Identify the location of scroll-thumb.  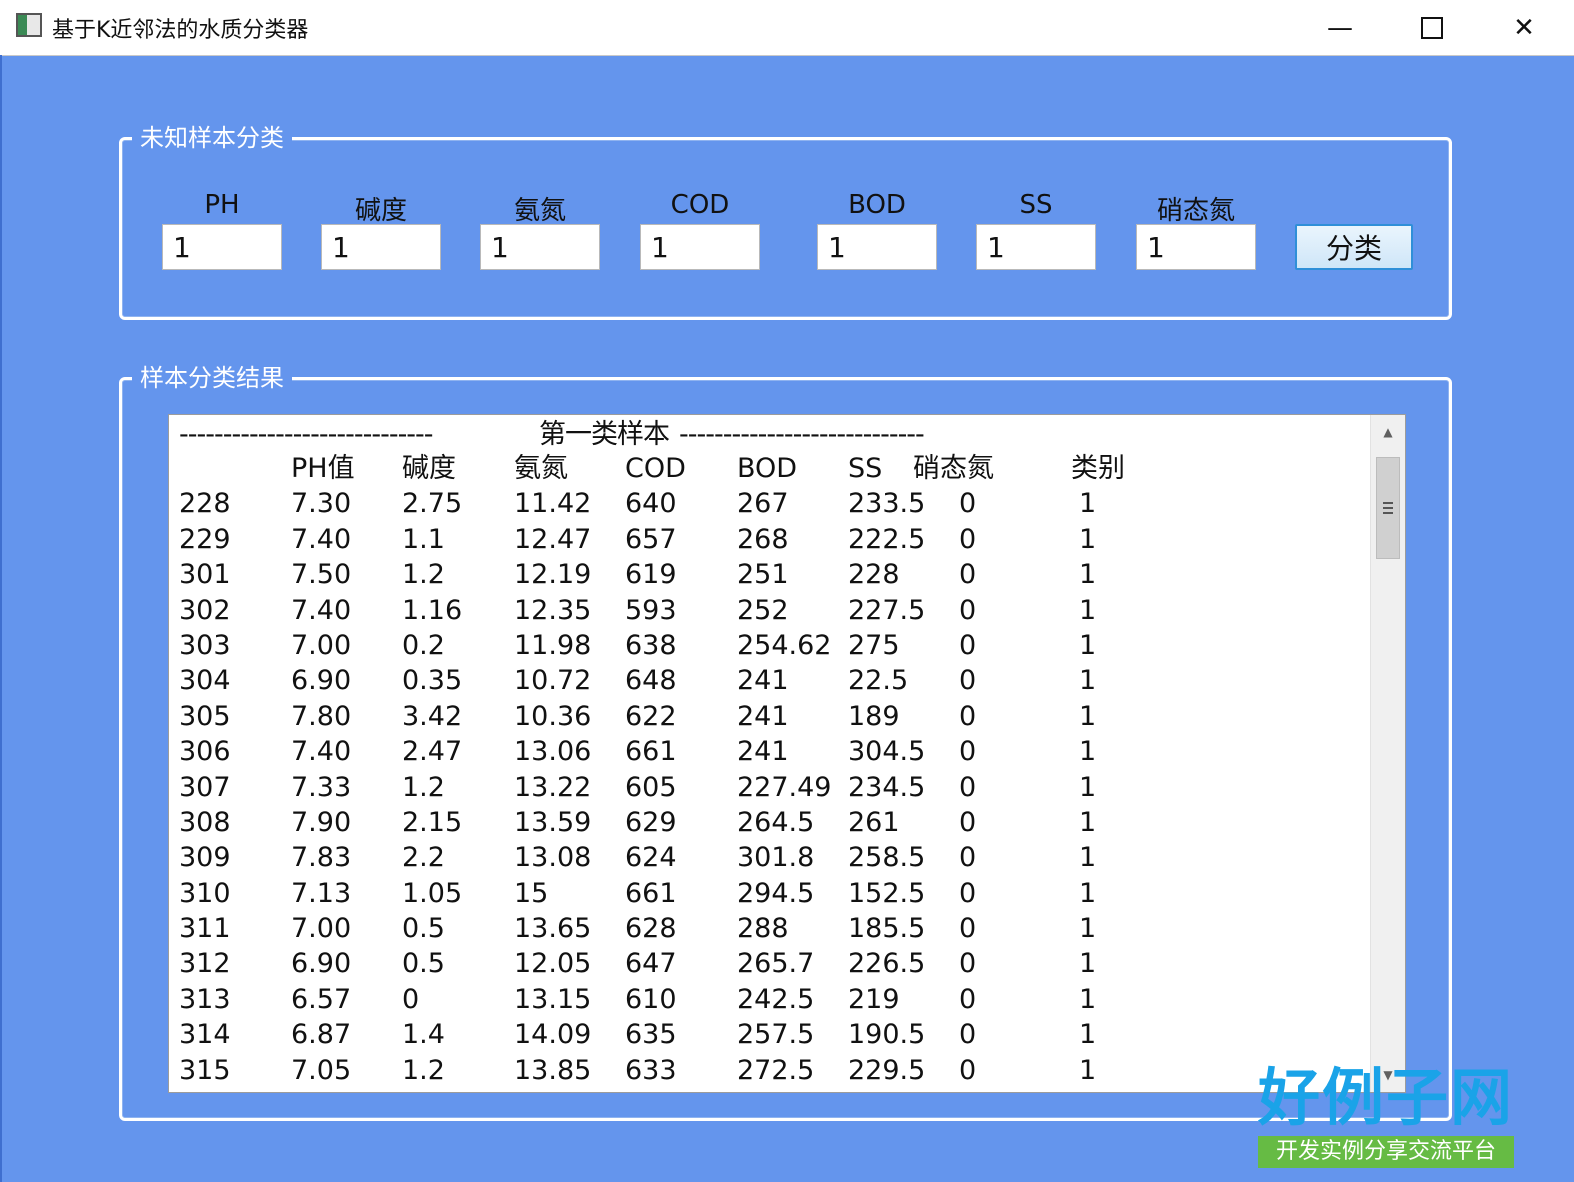
(1388, 508).